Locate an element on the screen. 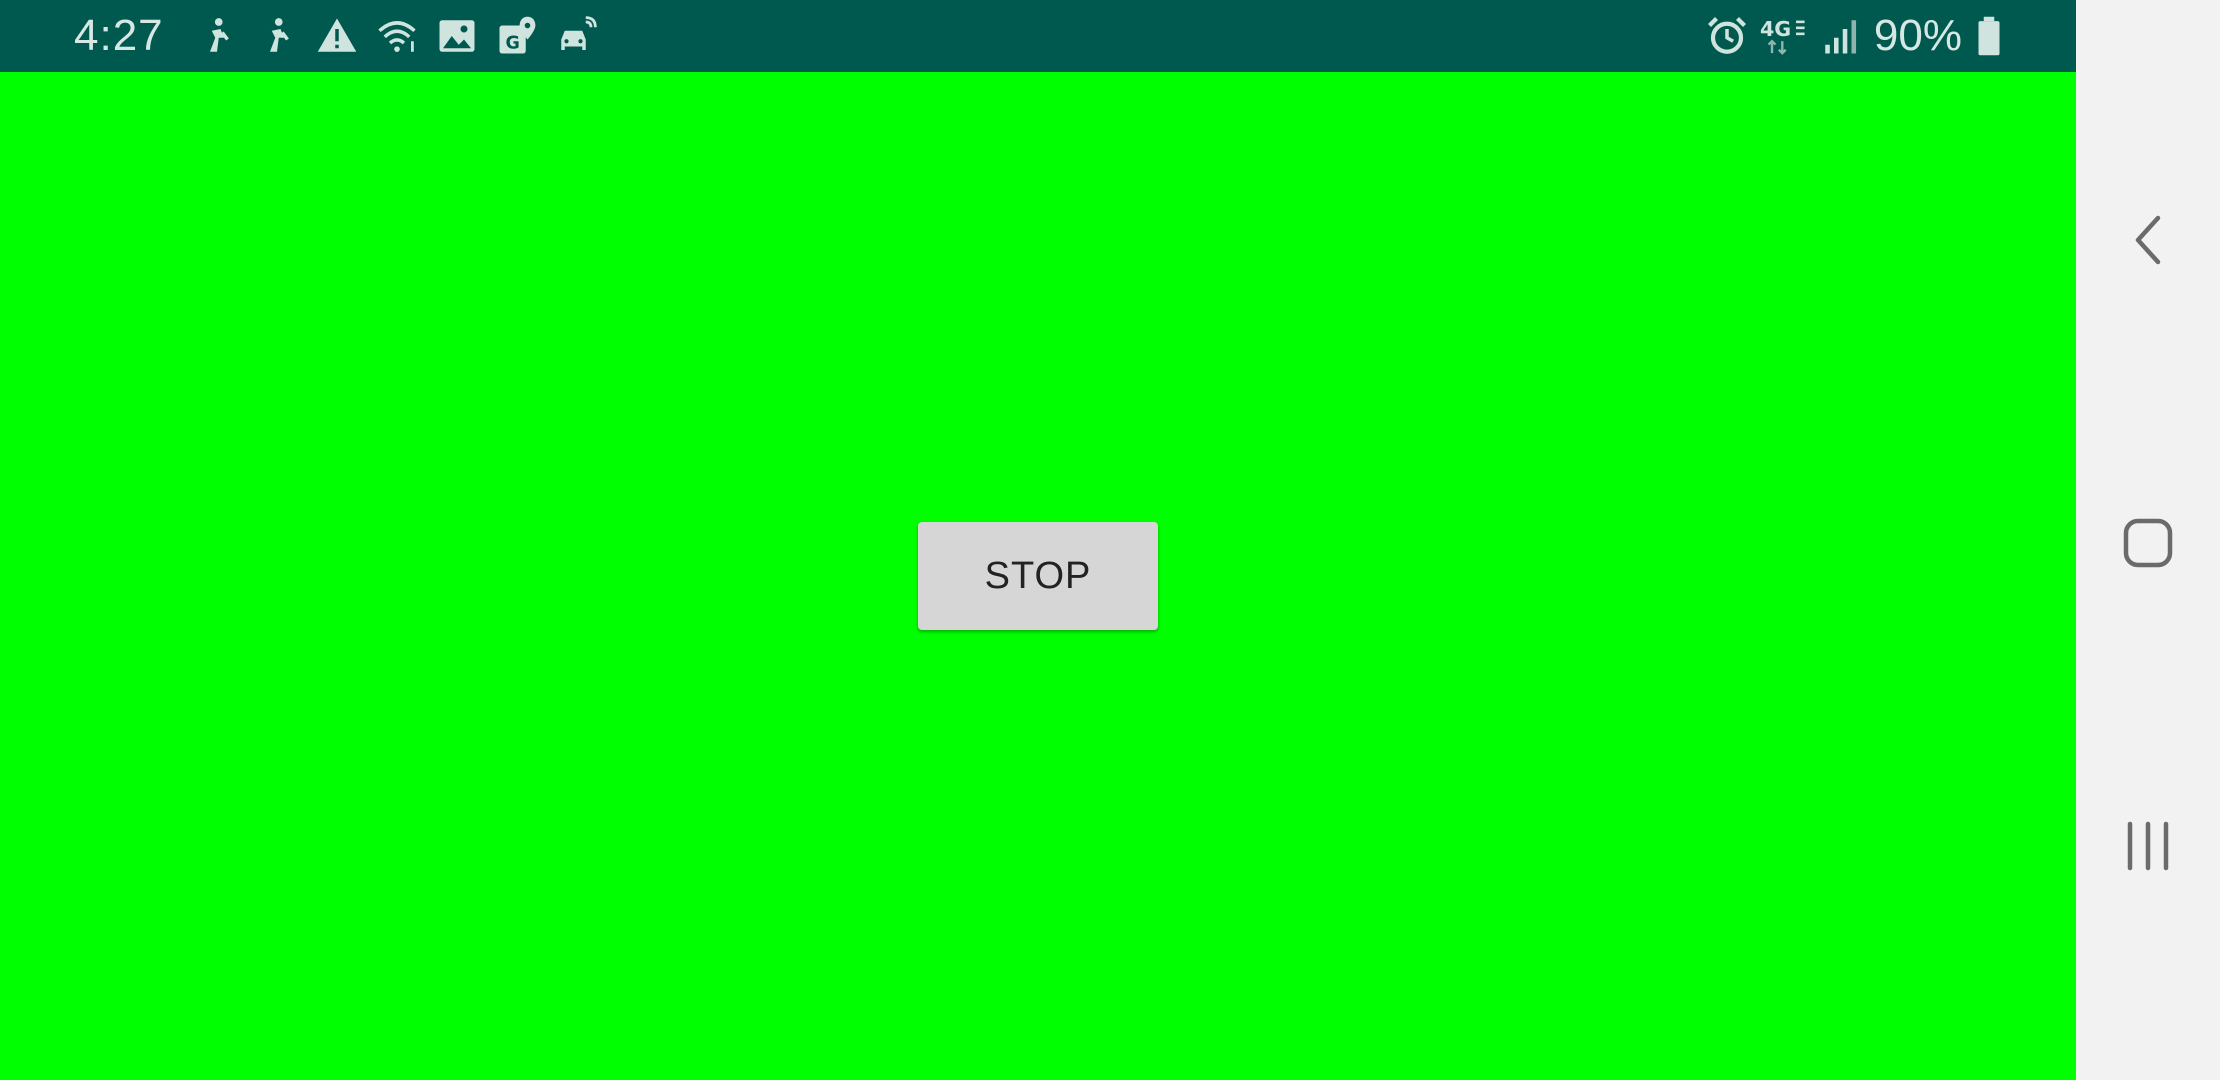 The width and height of the screenshot is (2220, 1080). recents-icon is located at coordinates (2148, 846).